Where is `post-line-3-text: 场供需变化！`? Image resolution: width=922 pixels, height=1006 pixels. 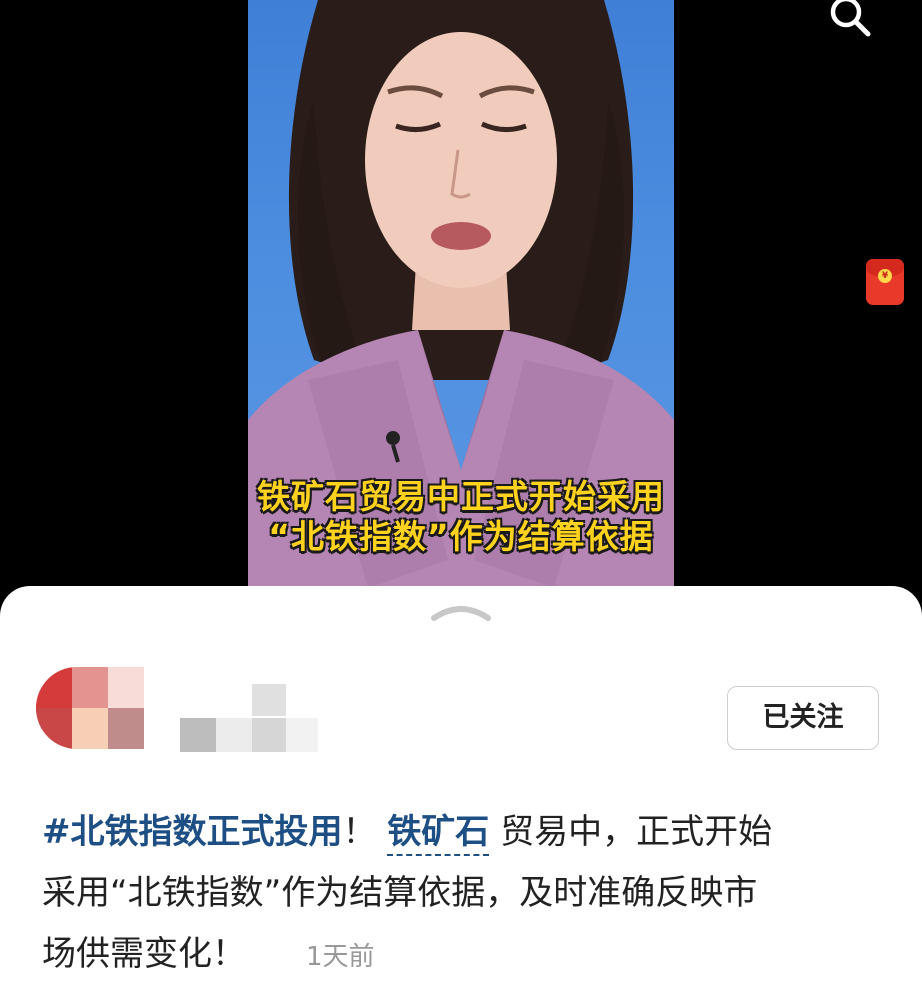
post-line-3-text: 场供需变化！ is located at coordinates (144, 954).